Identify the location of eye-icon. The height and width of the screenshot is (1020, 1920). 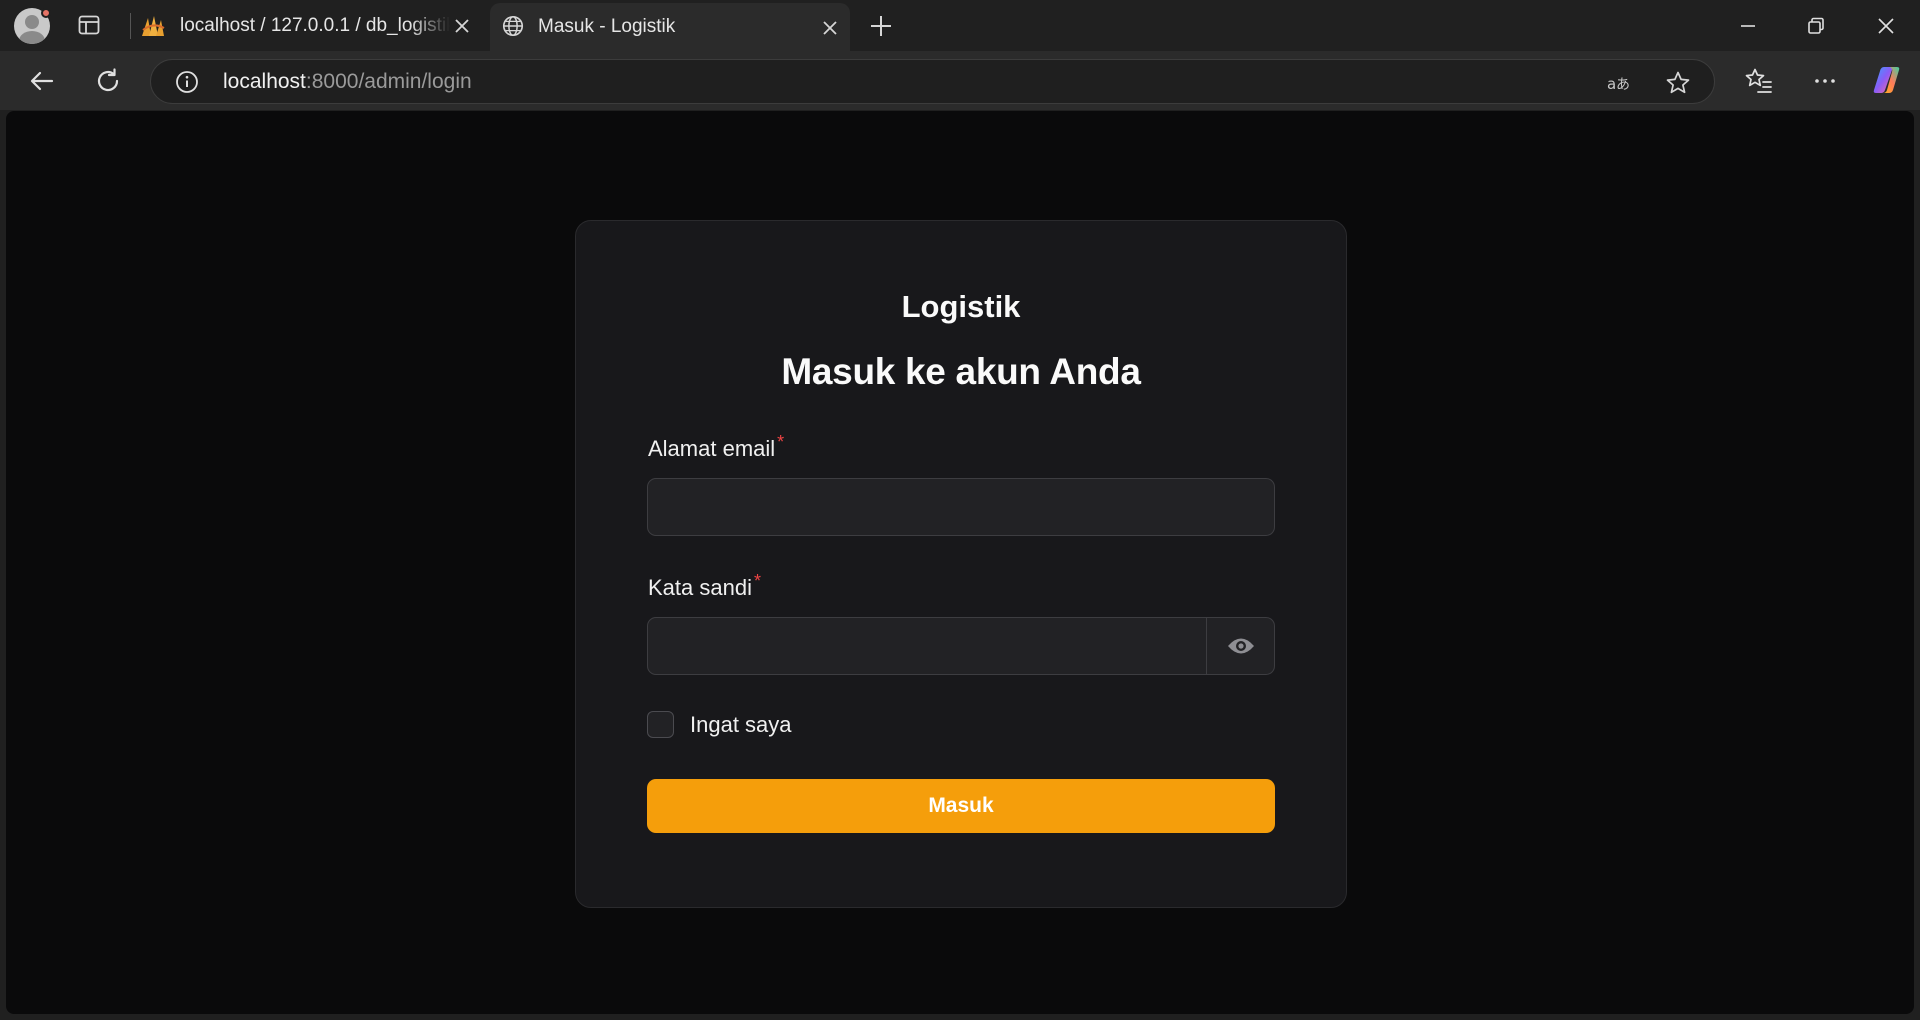
(1240, 646).